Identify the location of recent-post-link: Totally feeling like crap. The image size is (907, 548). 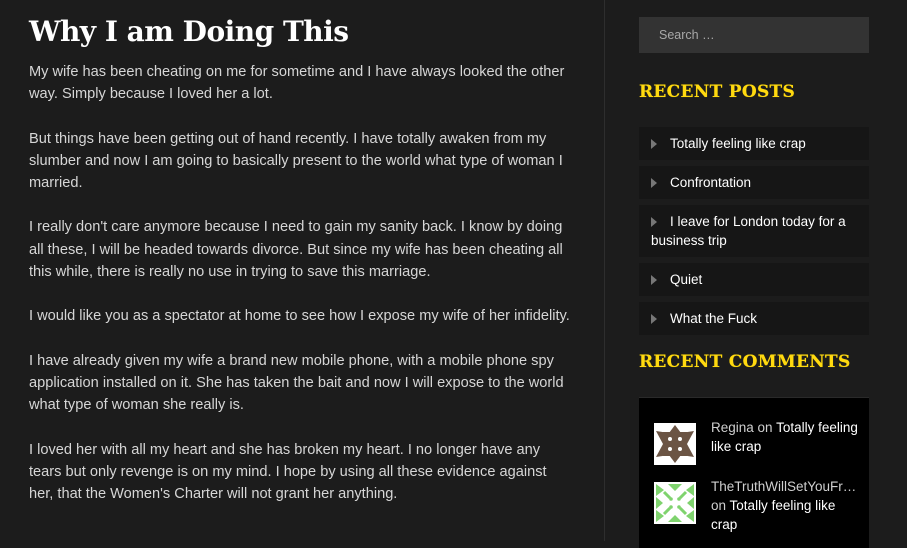
(738, 143).